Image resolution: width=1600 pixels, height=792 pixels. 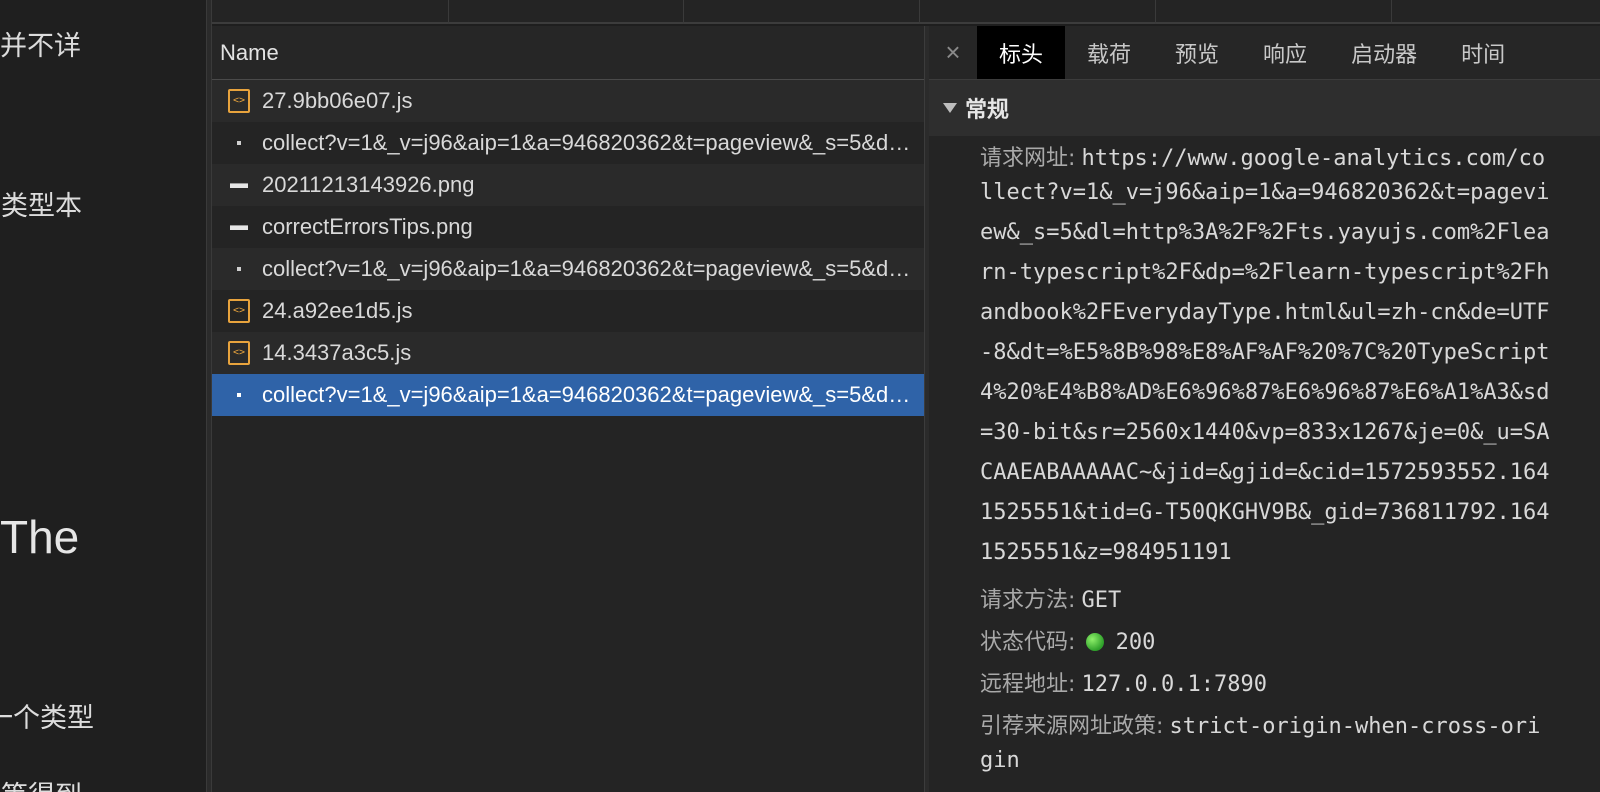 I want to click on request-row: <> 14.3437a3c5.js, so click(x=568, y=353).